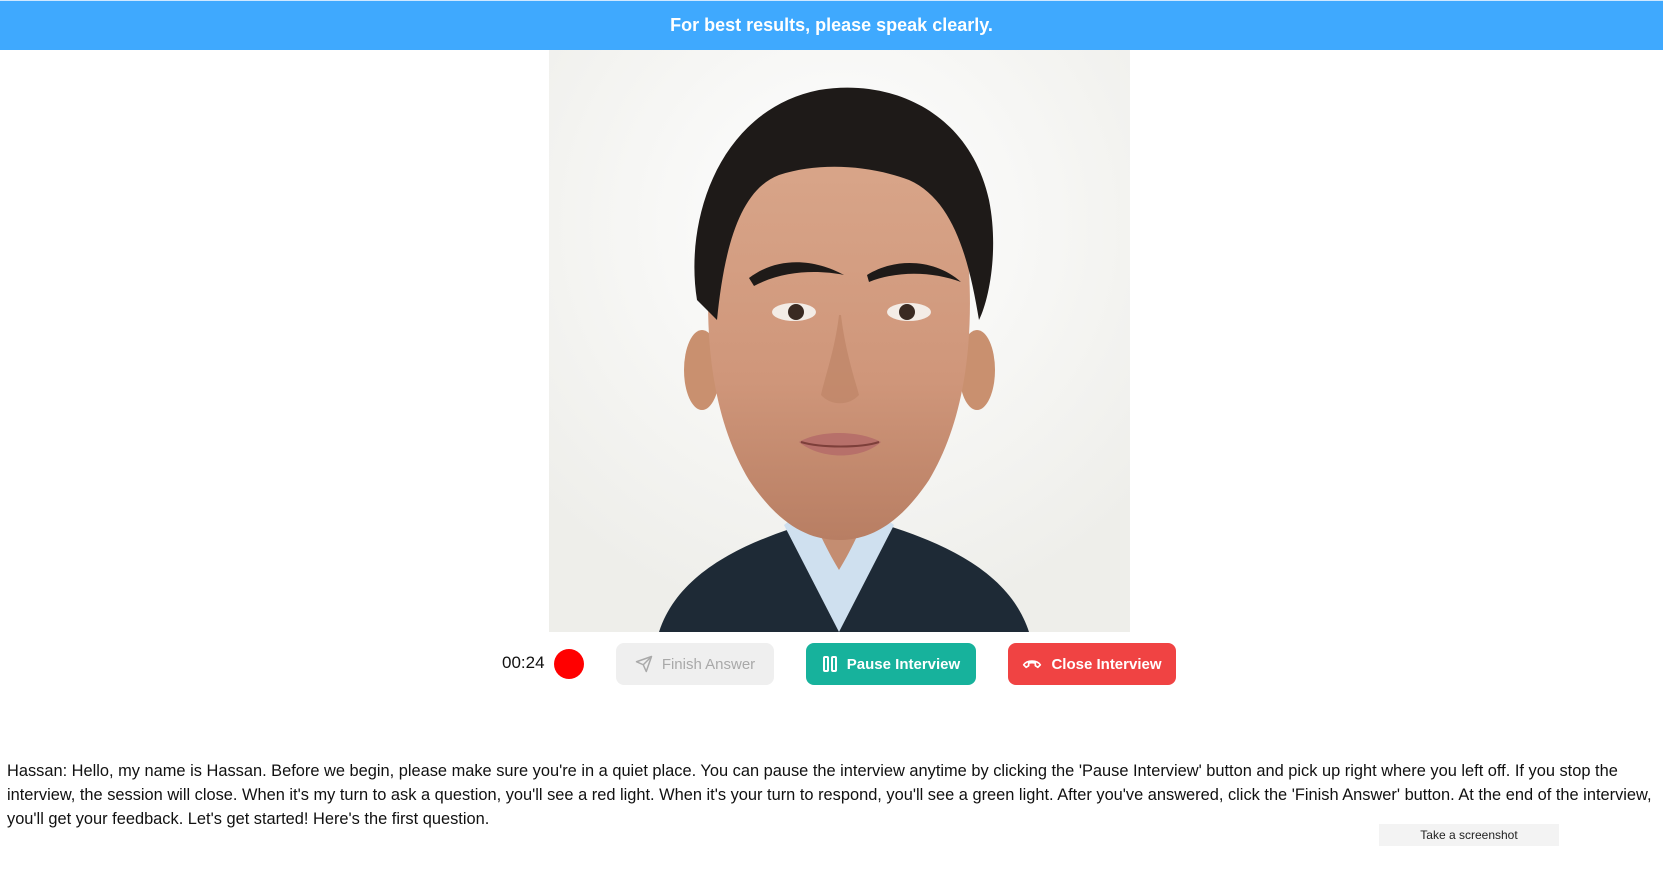 The image size is (1663, 892). I want to click on pause-icon, so click(830, 664).